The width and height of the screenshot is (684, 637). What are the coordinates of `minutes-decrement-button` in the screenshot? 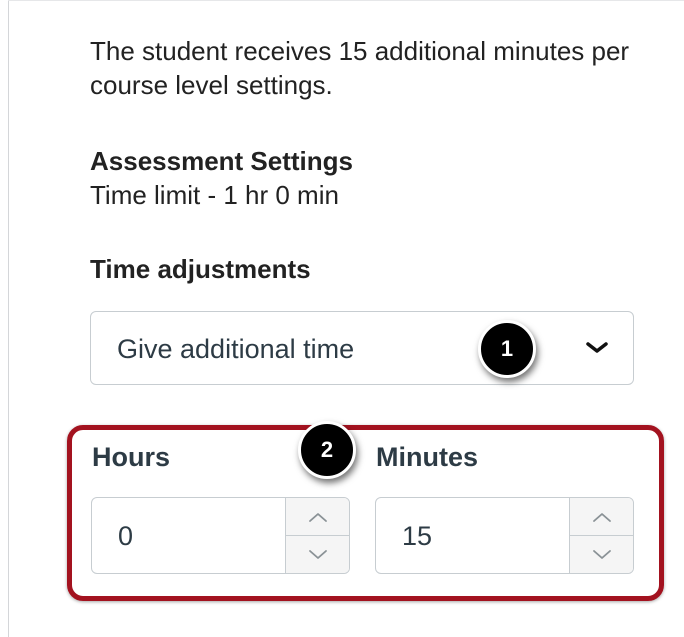 It's located at (601, 554).